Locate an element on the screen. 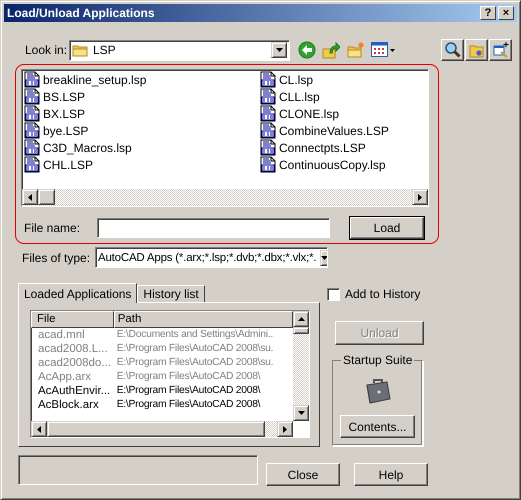  tab: Loaded Applications is located at coordinates (78, 293).